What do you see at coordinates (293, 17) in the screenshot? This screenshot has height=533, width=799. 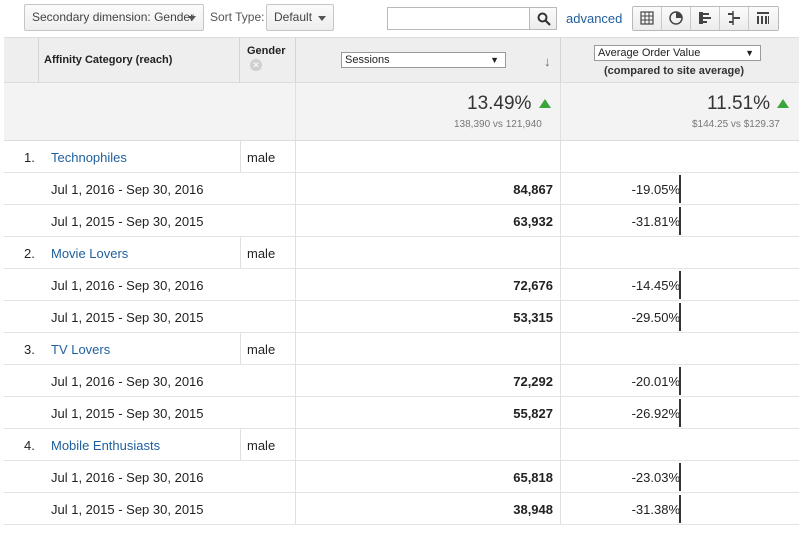 I see `sort-type-value: Default` at bounding box center [293, 17].